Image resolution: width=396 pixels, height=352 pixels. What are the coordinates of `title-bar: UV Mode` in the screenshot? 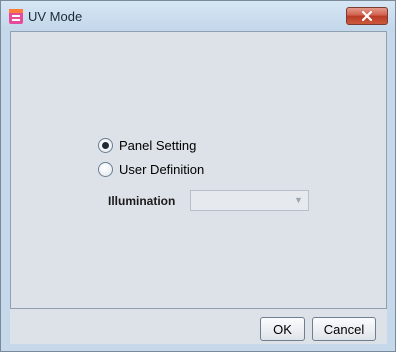 It's located at (198, 16).